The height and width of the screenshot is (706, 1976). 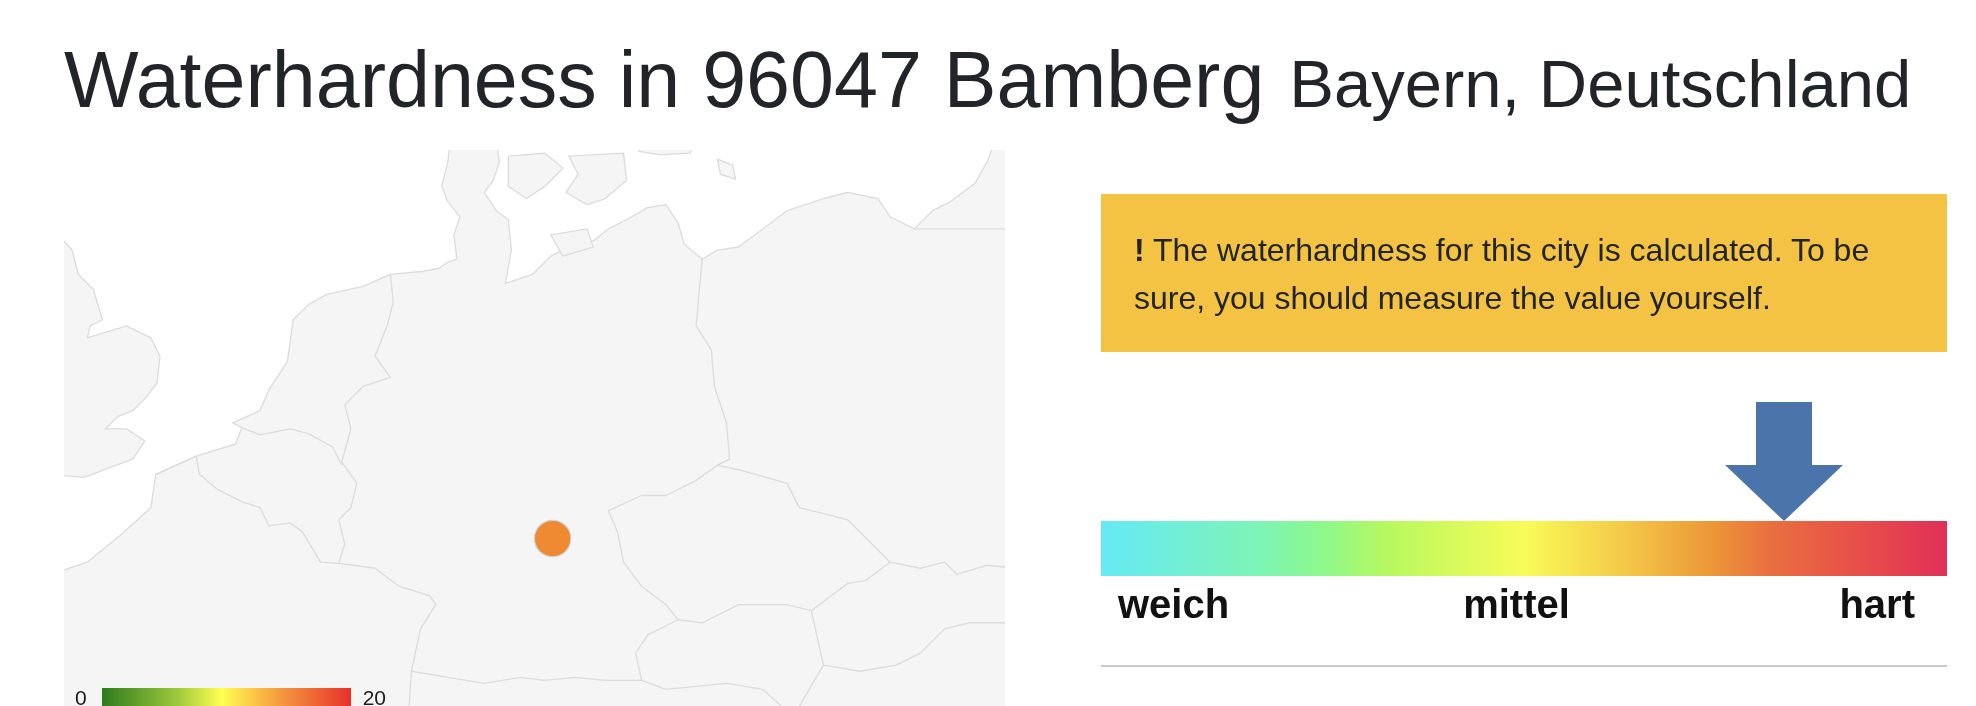 What do you see at coordinates (1877, 604) in the screenshot?
I see `scale-label: hart` at bounding box center [1877, 604].